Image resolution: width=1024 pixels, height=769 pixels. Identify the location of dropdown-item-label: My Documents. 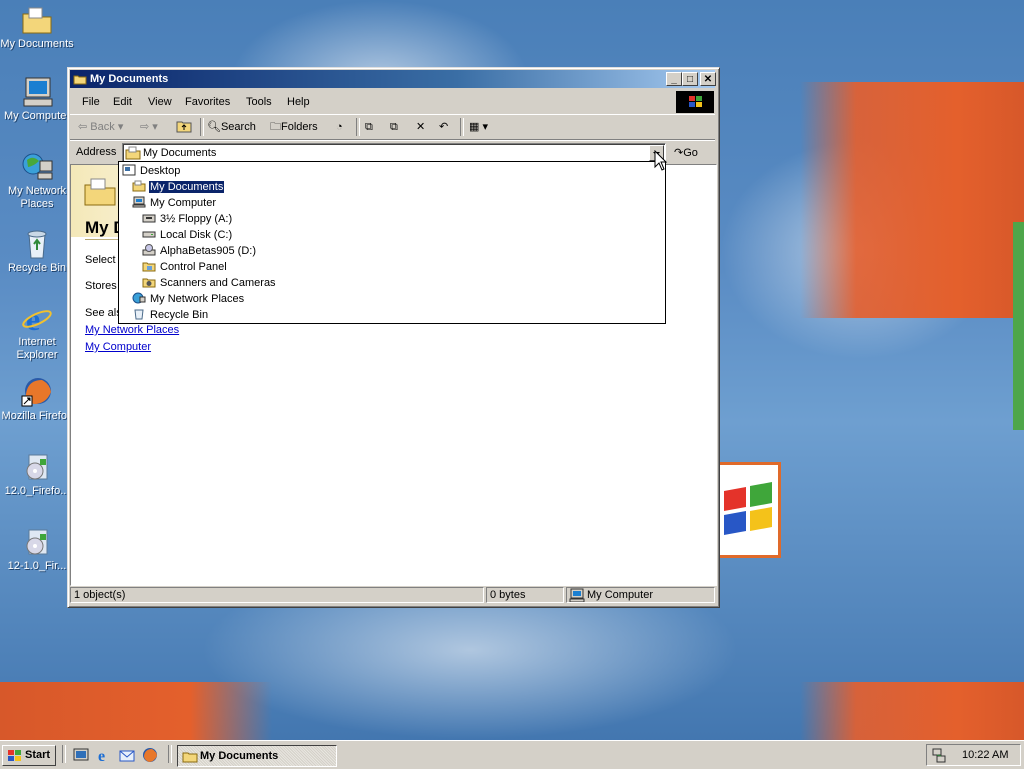
(186, 187).